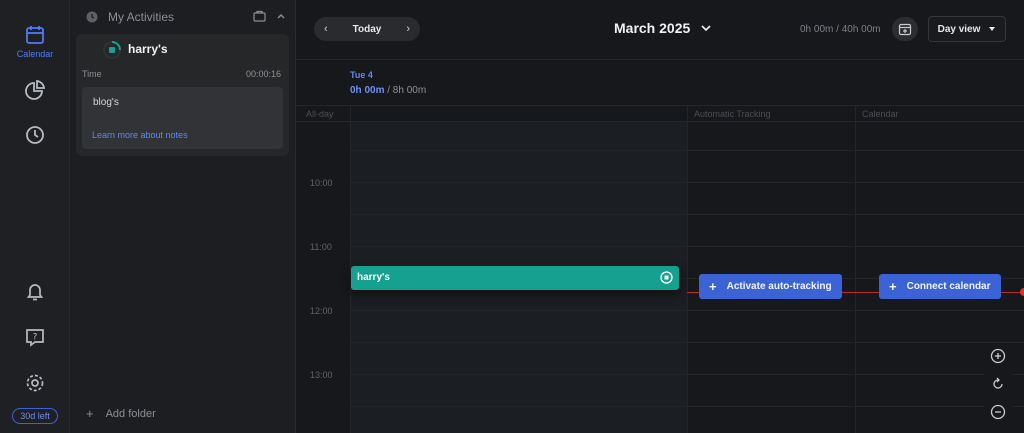 The height and width of the screenshot is (433, 1024). I want to click on pie-chart-icon, so click(35, 89).